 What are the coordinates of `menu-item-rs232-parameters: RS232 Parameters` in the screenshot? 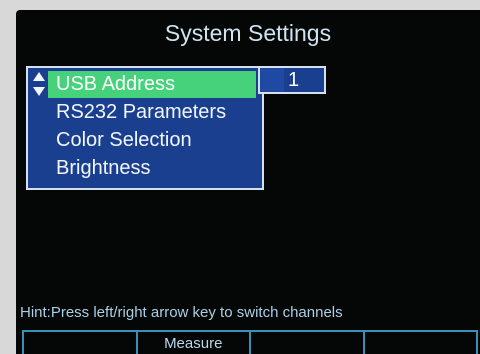 It's located at (141, 112).